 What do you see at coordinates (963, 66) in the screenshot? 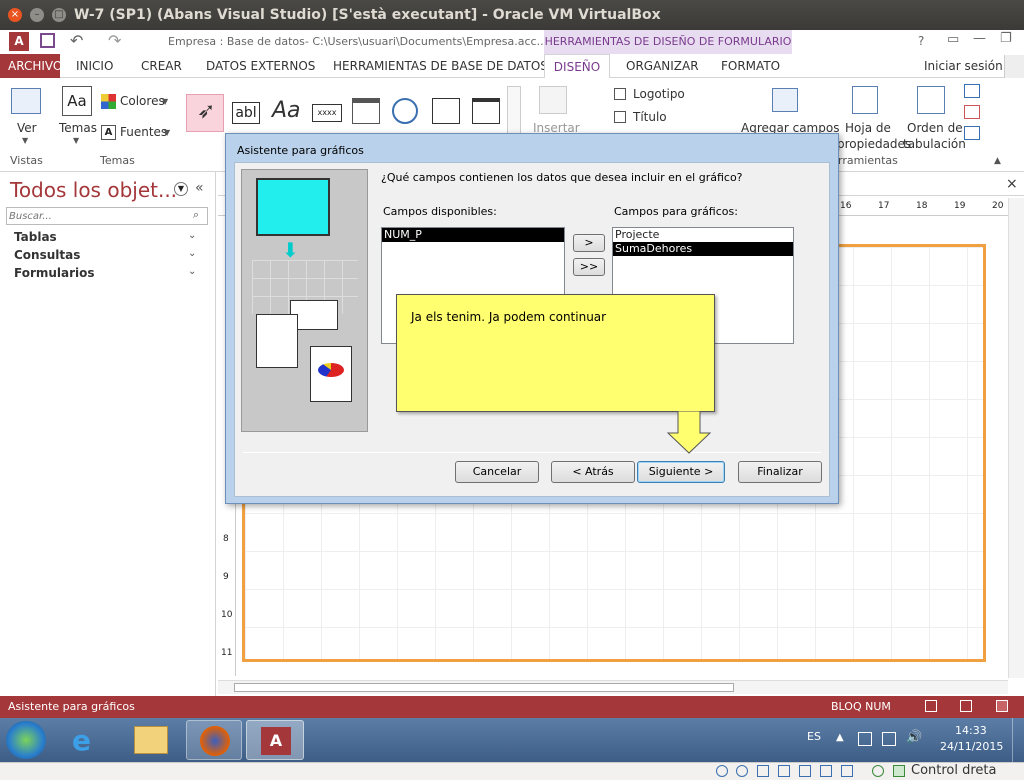
I see `signin-link: Iniciar sesión` at bounding box center [963, 66].